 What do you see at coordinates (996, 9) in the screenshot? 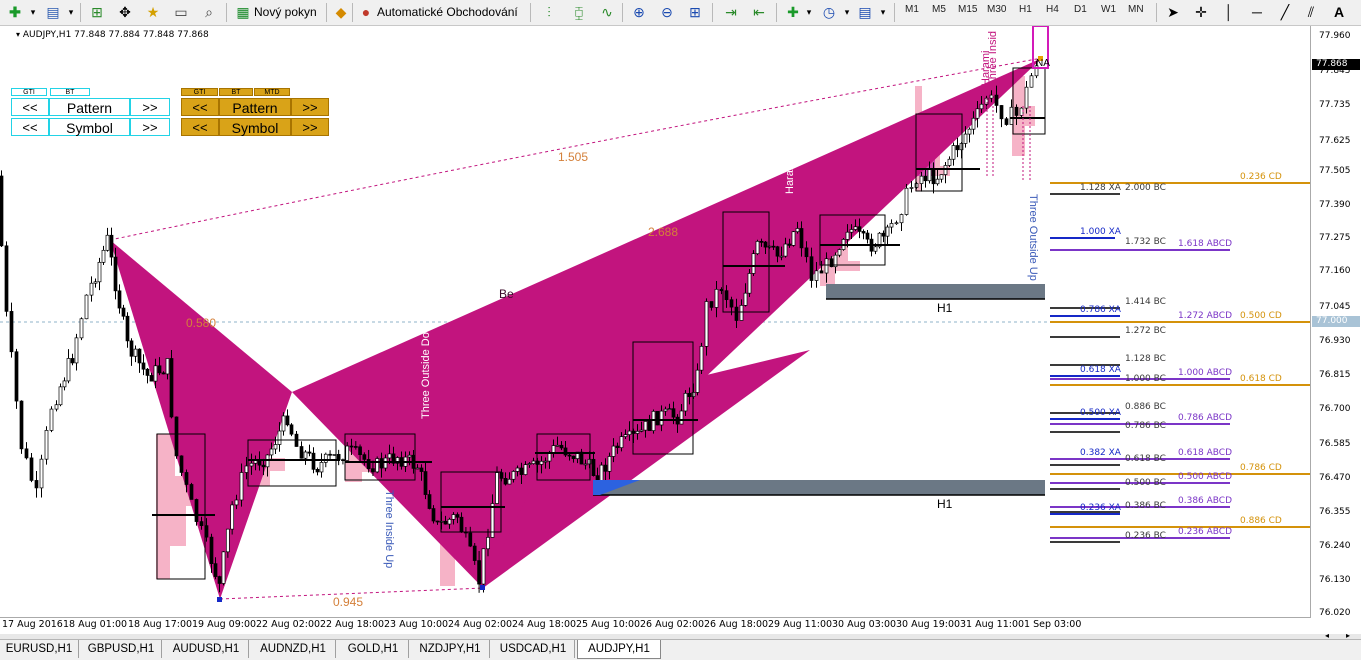
I see `timeframe-m30: M30` at bounding box center [996, 9].